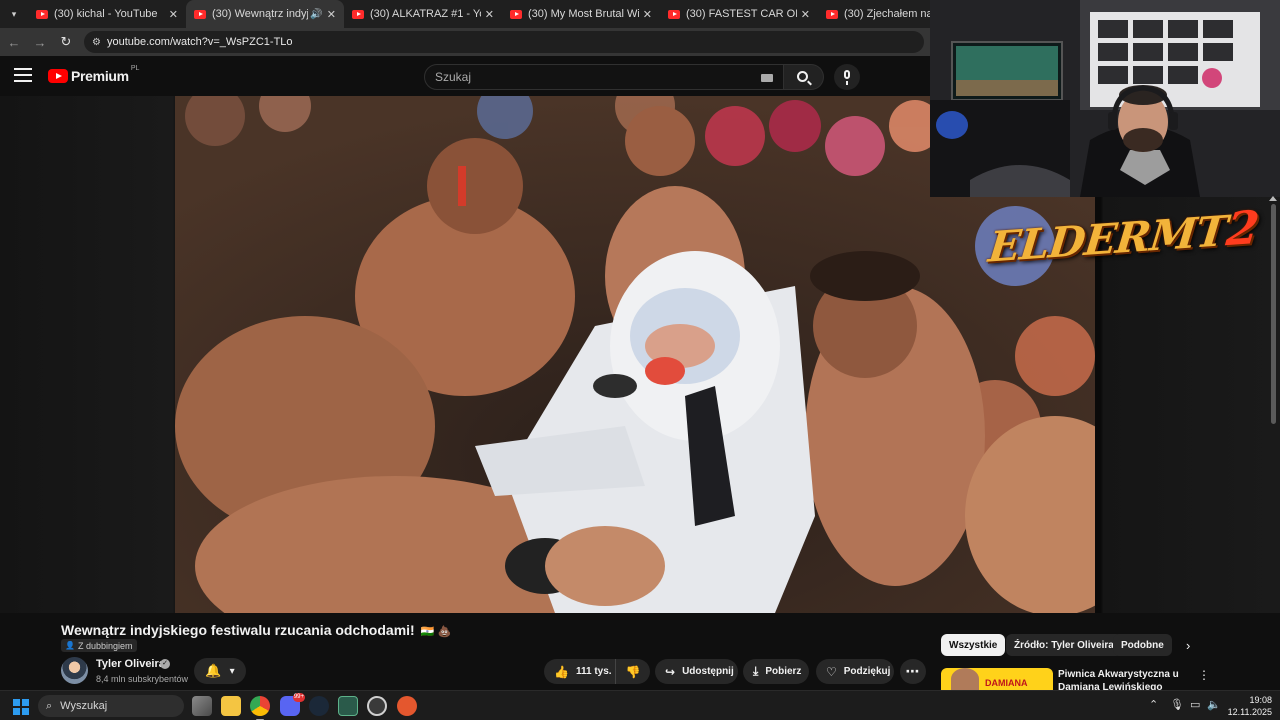 Image resolution: width=1280 pixels, height=720 pixels. I want to click on region-code: PL, so click(135, 68).